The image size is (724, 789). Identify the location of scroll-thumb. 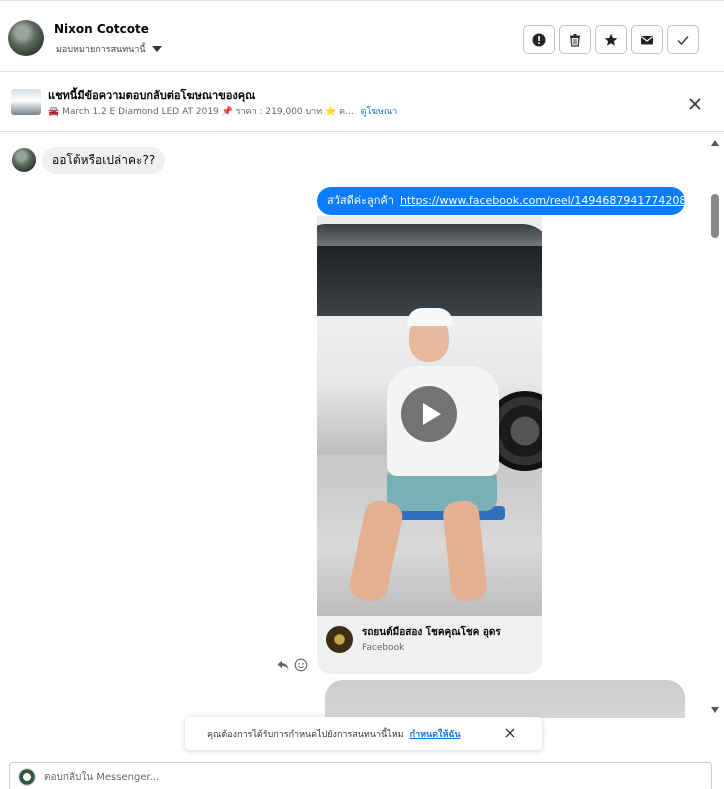
(715, 216).